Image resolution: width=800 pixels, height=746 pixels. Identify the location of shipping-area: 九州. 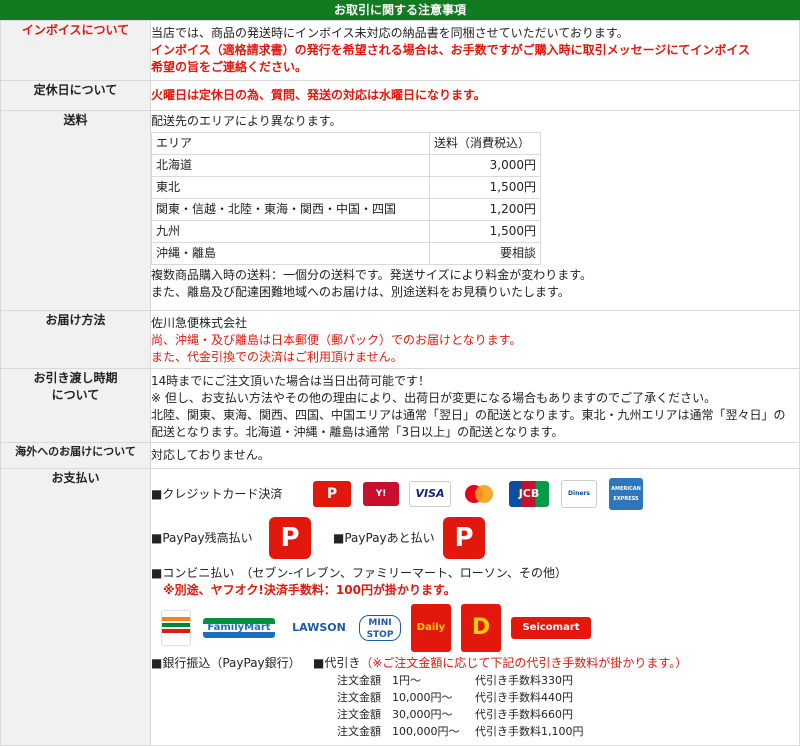
(290, 231).